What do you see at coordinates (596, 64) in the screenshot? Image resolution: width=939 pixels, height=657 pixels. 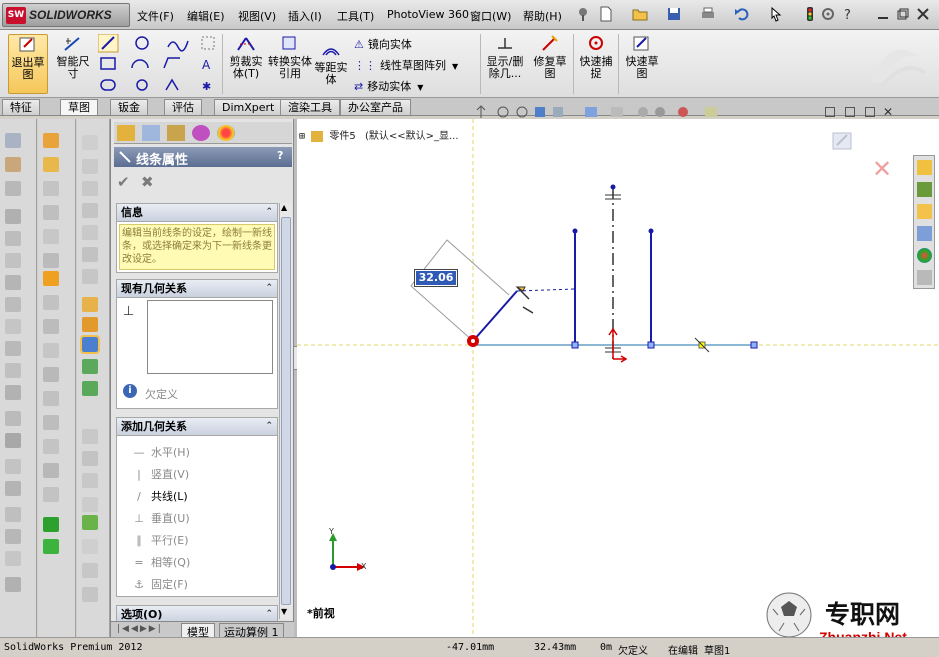 I see `quick-snaps-button: 快速捕捉` at bounding box center [596, 64].